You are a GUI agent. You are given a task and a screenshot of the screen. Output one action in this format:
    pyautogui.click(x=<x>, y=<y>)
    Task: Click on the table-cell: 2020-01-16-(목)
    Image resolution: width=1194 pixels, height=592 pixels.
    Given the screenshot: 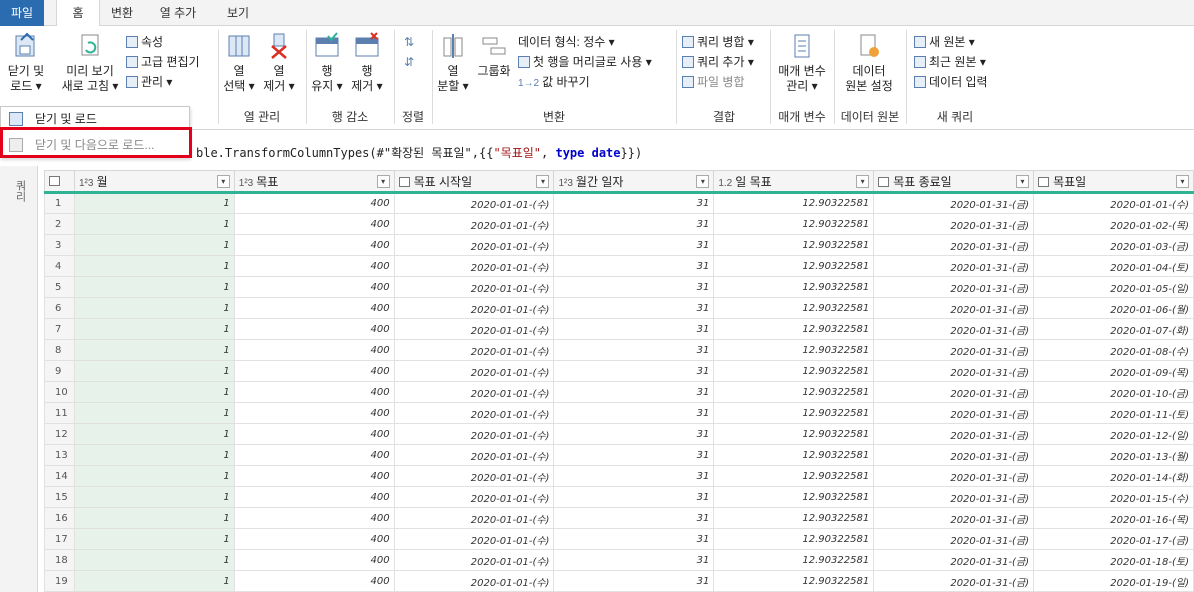 What is the action you would take?
    pyautogui.click(x=1113, y=518)
    